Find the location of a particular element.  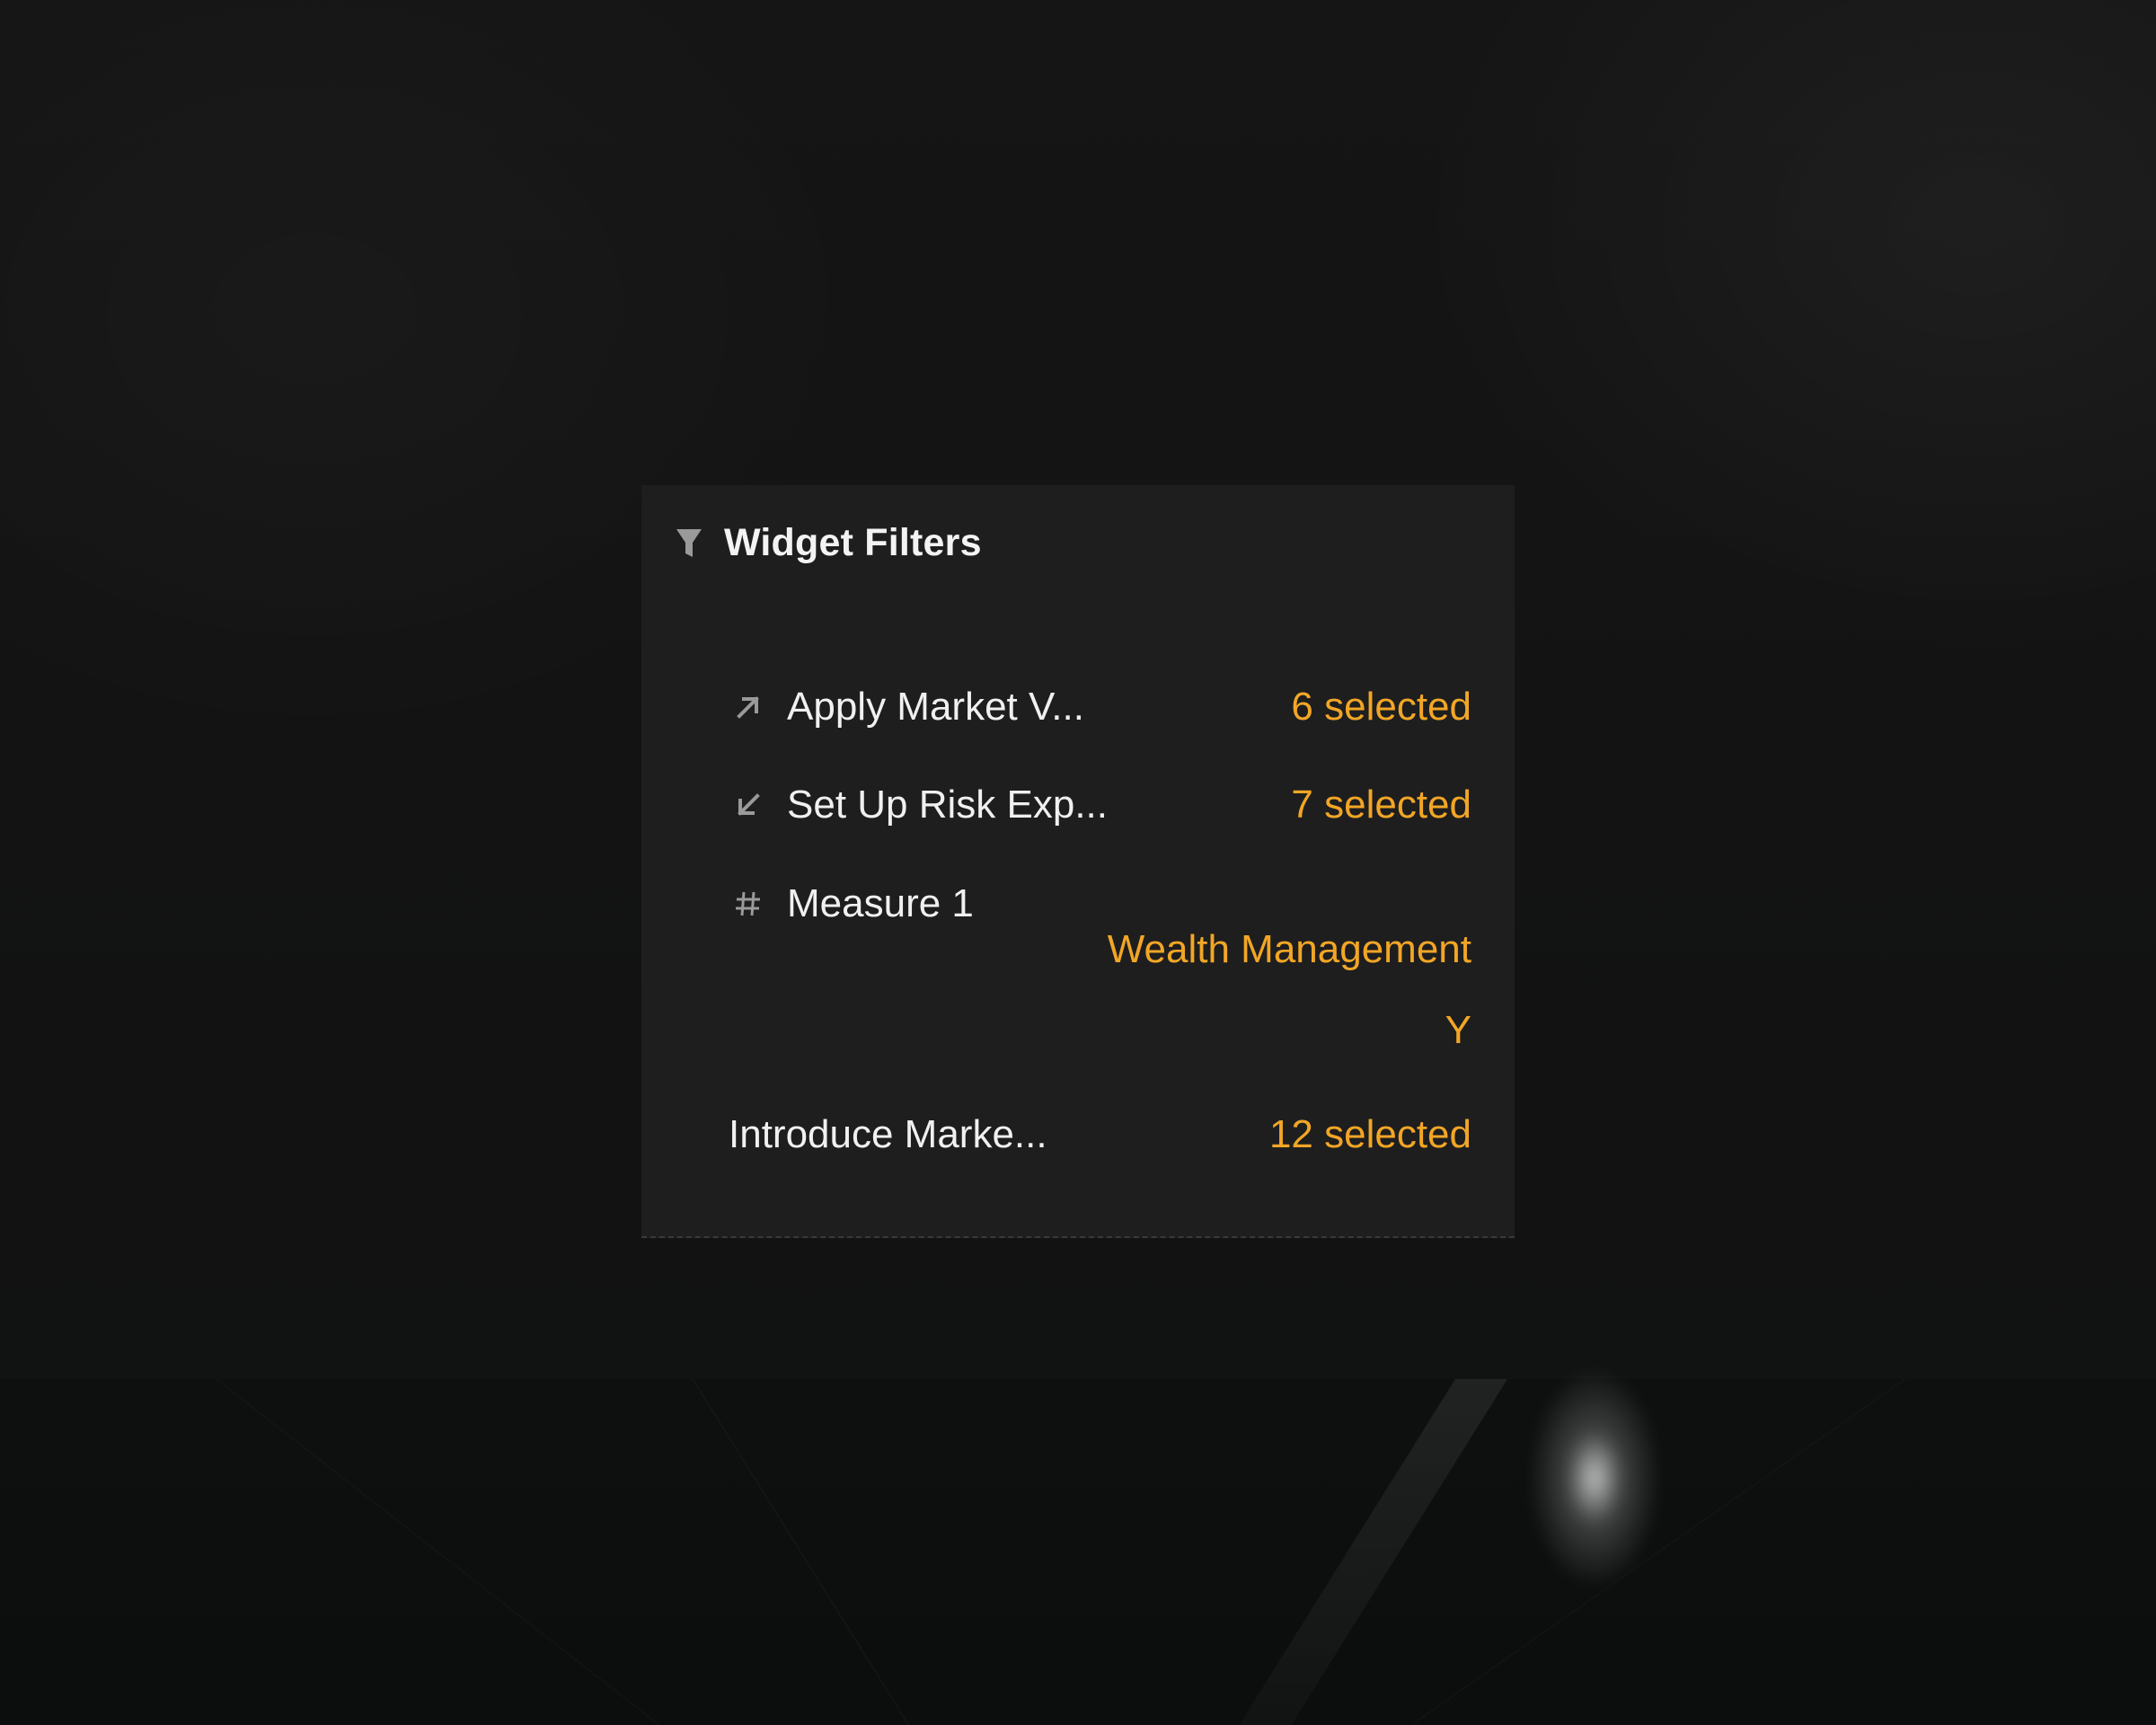

filter-row-set-up-risk: Set Up Risk Exp... 7 selected is located at coordinates (1101, 805).